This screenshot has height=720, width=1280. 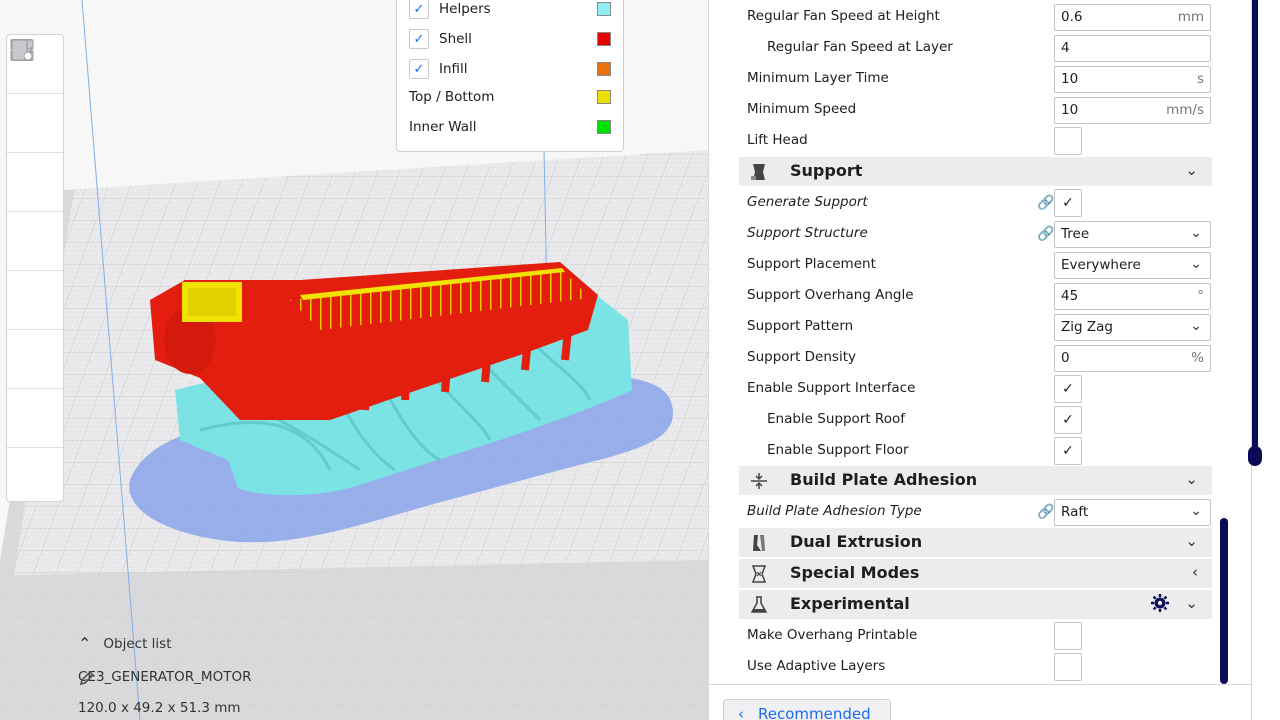 I want to click on scale-tool-button, so click(x=35, y=96).